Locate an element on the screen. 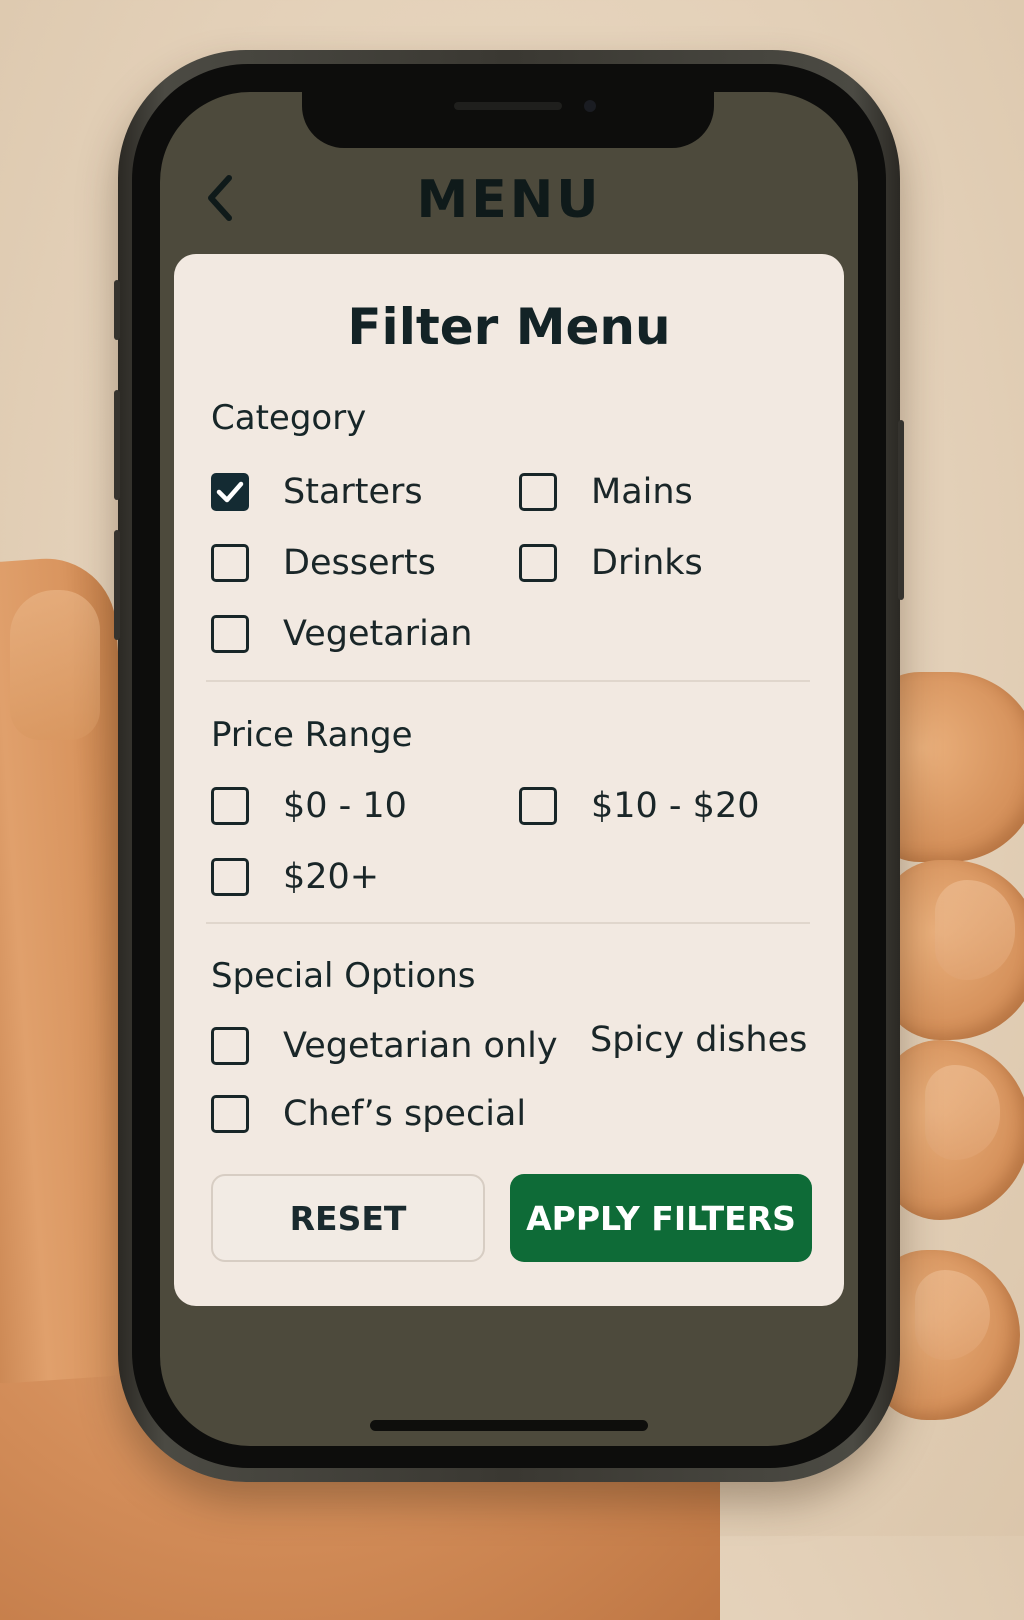 The image size is (1024, 1620). silent-switch is located at coordinates (117, 310).